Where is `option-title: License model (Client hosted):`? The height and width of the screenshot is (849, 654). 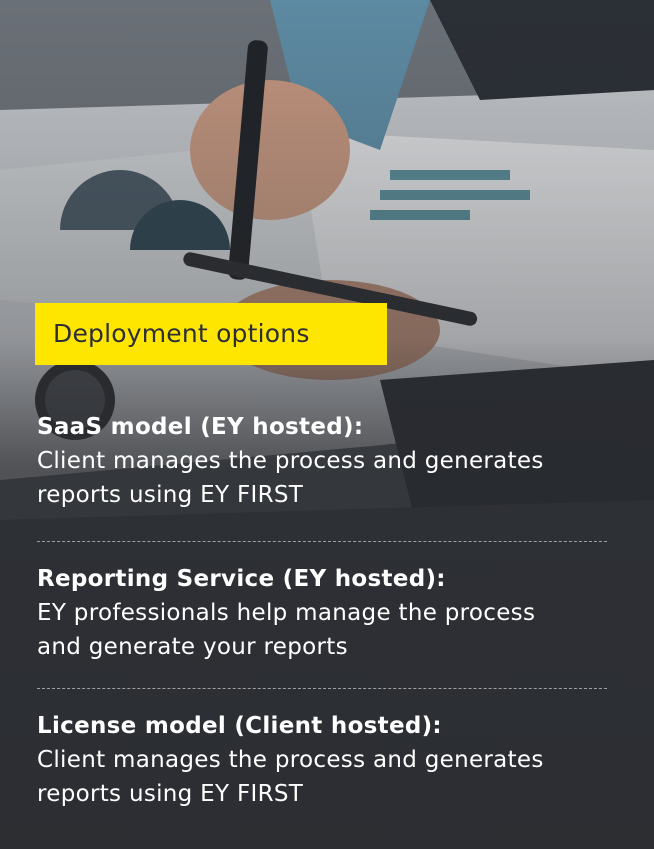
option-title: License model (Client hosted): is located at coordinates (239, 726).